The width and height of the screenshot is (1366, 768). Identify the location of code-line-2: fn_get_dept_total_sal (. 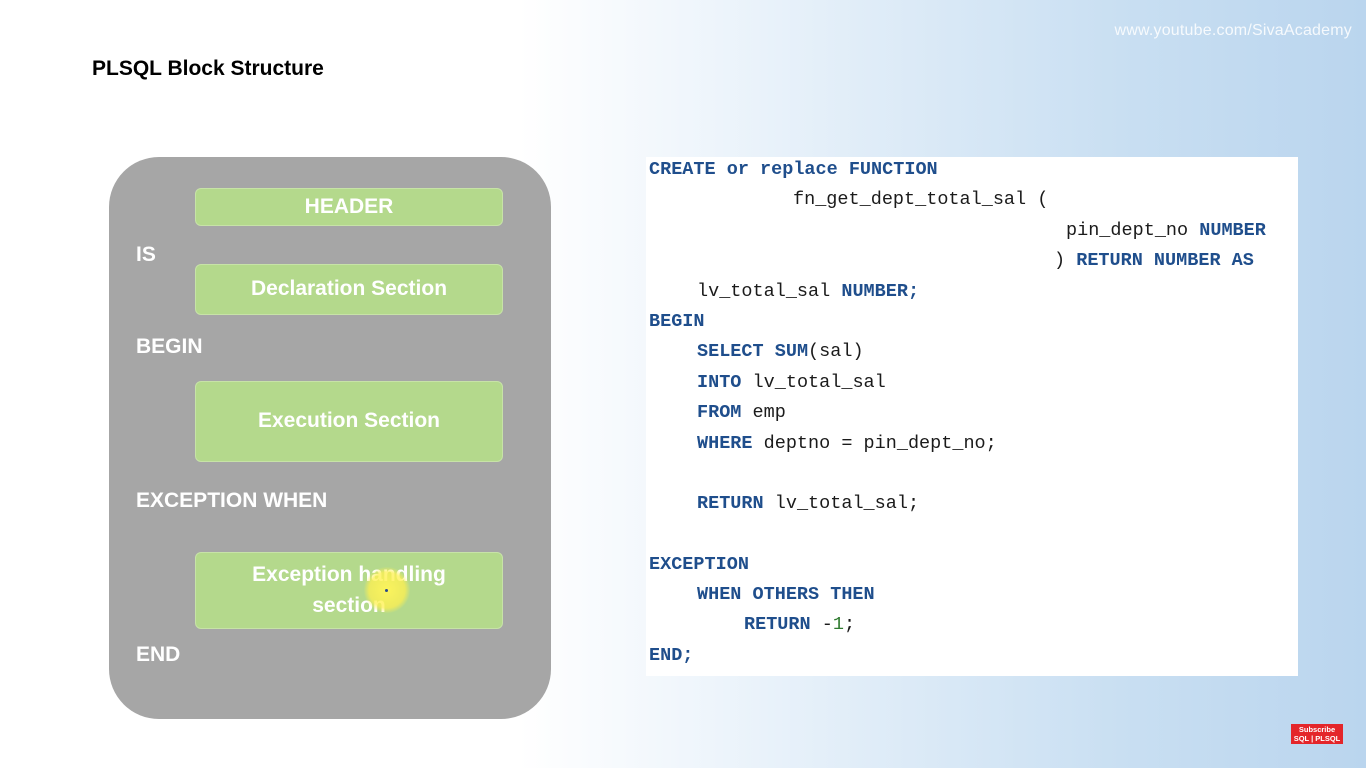
(920, 199).